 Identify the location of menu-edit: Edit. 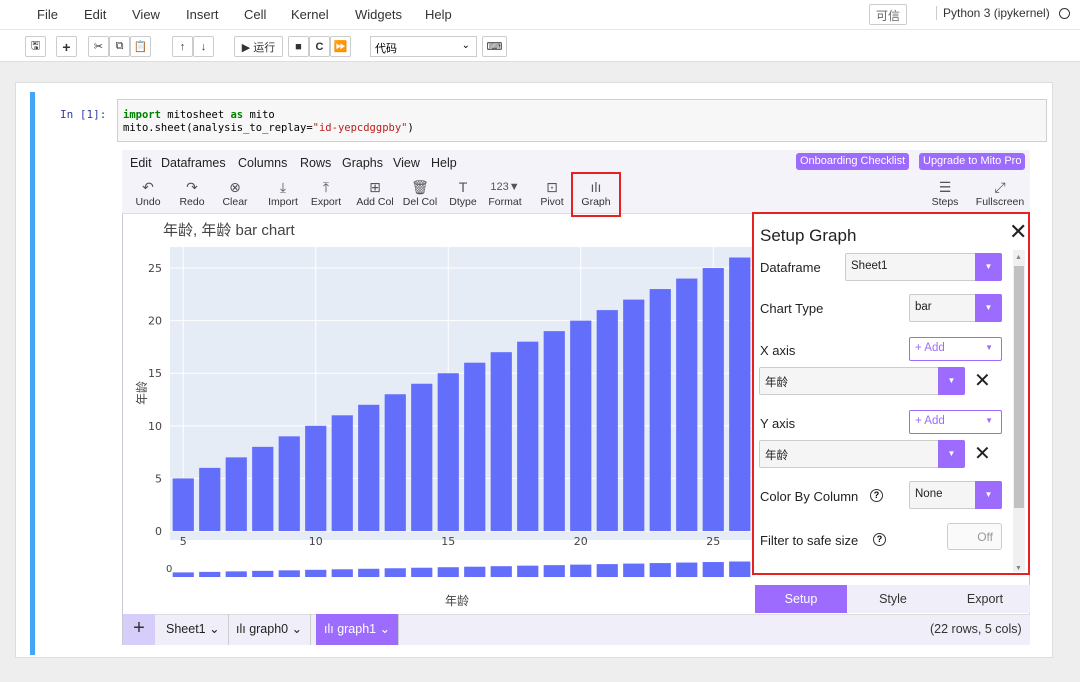
(95, 14).